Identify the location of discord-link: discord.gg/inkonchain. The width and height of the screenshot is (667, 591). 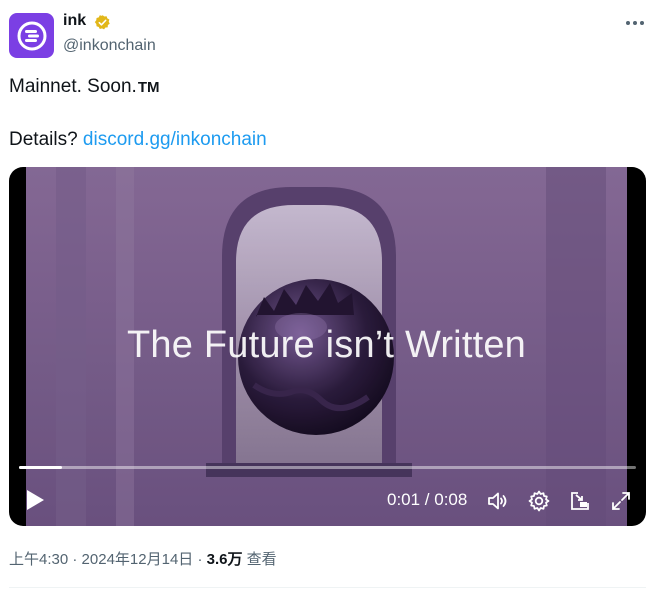
(175, 139).